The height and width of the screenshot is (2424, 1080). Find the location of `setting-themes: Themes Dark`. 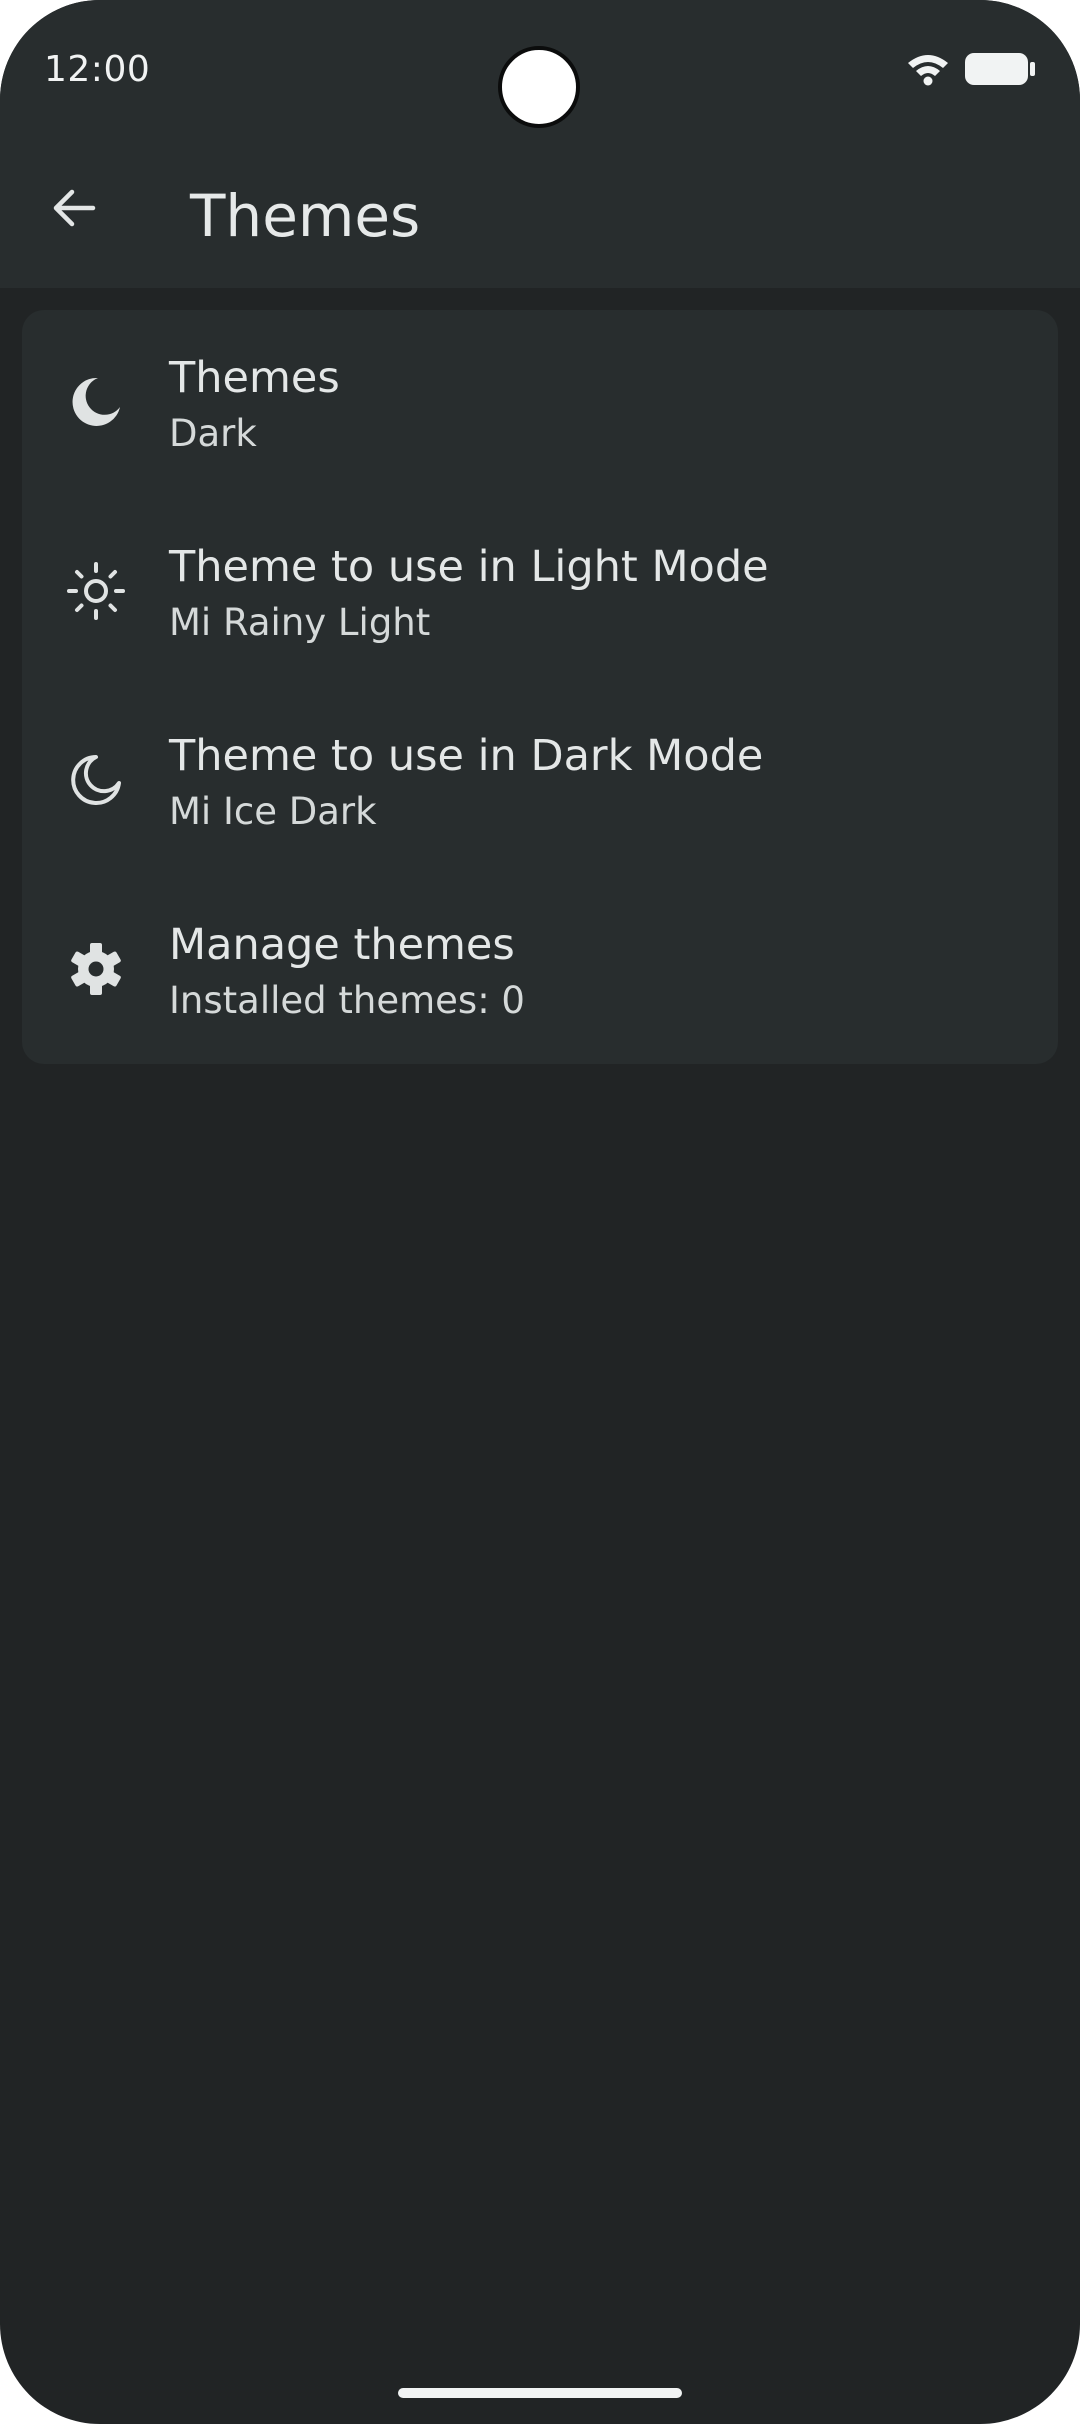

setting-themes: Themes Dark is located at coordinates (540, 404).